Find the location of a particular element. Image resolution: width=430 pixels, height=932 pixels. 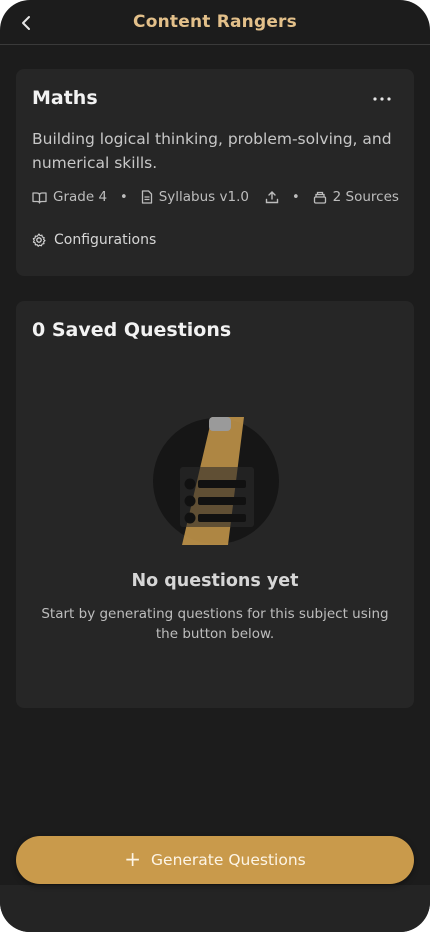

chevron-left-icon is located at coordinates (26, 23).